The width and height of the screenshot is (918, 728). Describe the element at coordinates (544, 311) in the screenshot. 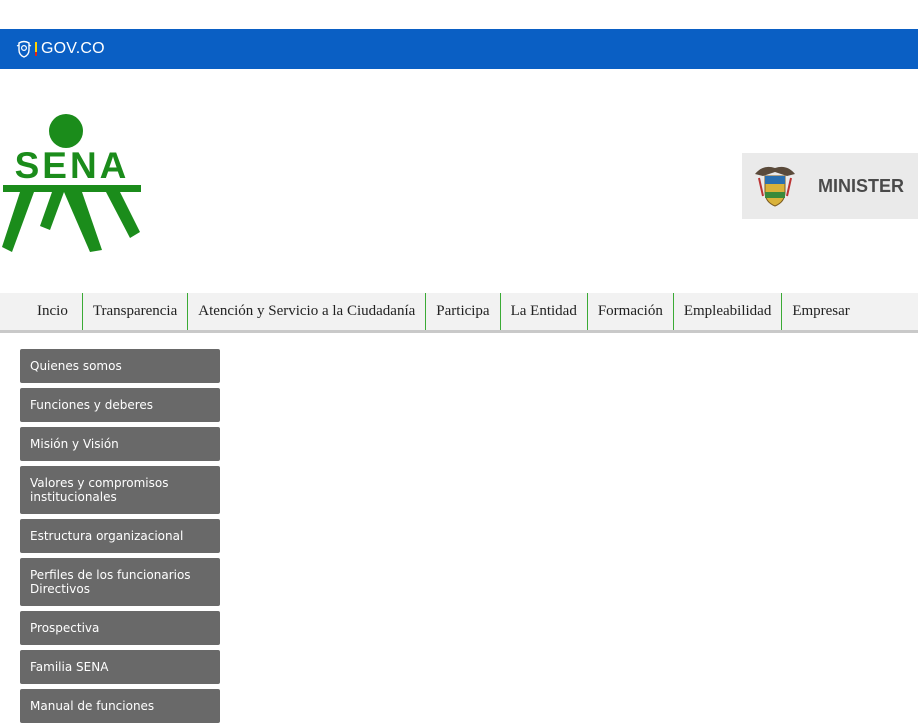

I see `nav-item-la-entidad: La Entidad` at that location.